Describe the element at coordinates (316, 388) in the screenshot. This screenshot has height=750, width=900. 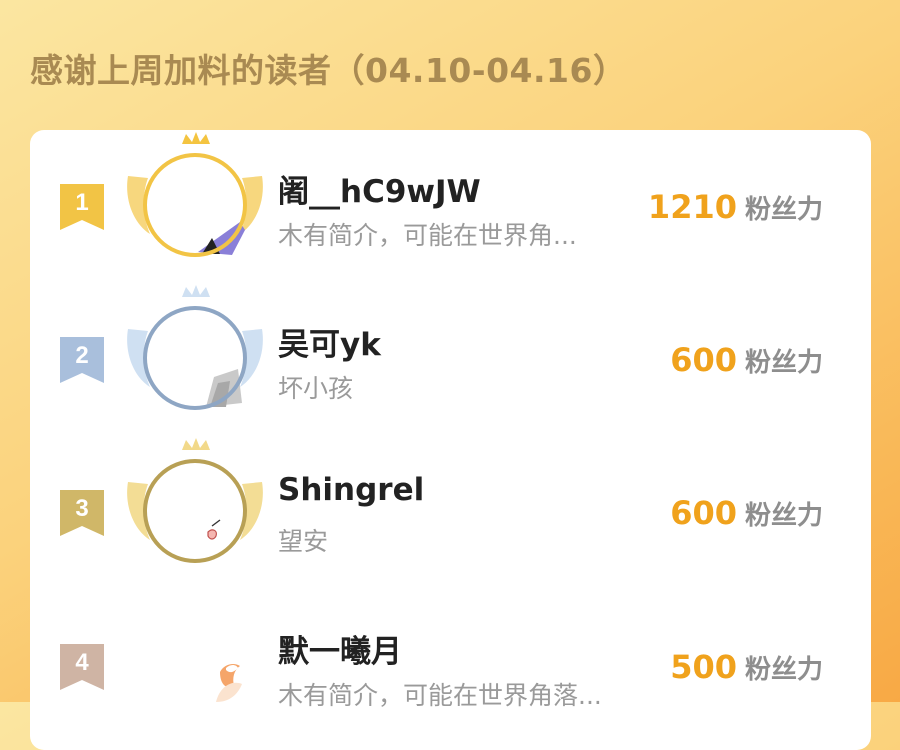
I see `user-bio: 坏小孩` at that location.